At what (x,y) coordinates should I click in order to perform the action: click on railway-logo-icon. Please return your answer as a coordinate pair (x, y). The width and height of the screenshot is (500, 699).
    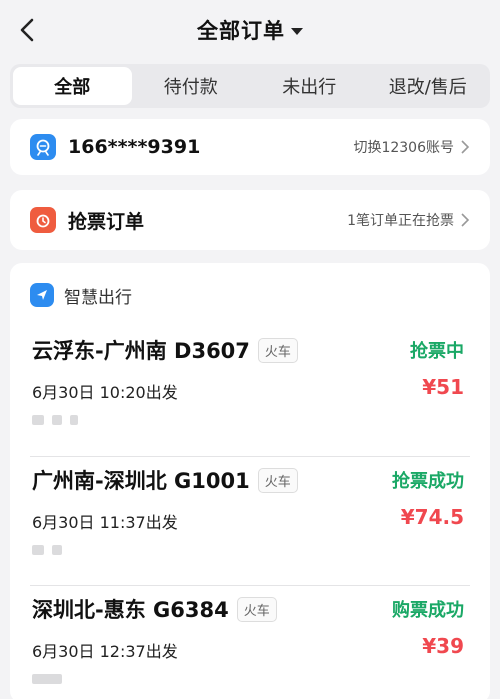
    Looking at the image, I should click on (43, 147).